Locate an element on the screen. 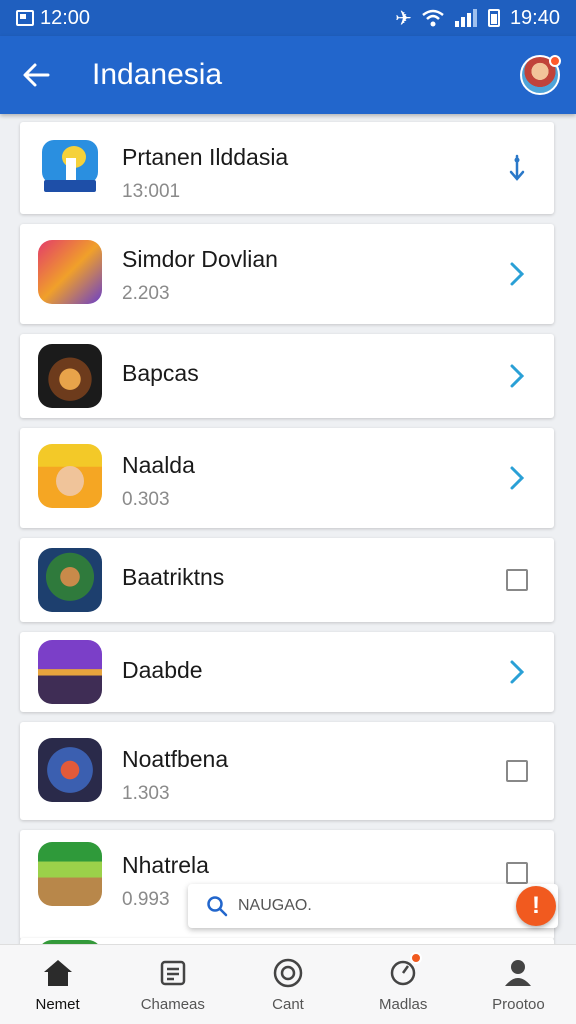 This screenshot has height=1024, width=576. nav-item-madlas: Madlas is located at coordinates (403, 984).